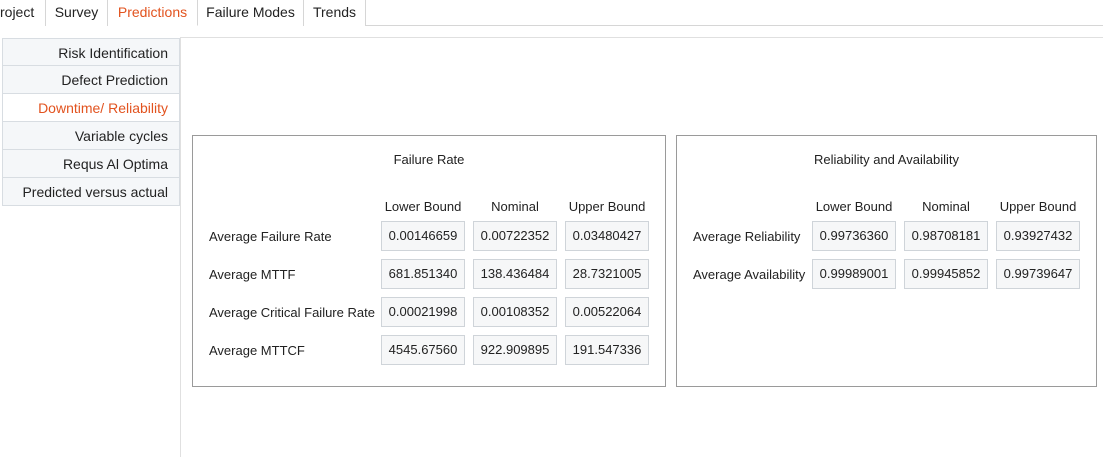 This screenshot has height=457, width=1103. What do you see at coordinates (423, 236) in the screenshot?
I see `average-failure-rate-lower-field: 0.00146659` at bounding box center [423, 236].